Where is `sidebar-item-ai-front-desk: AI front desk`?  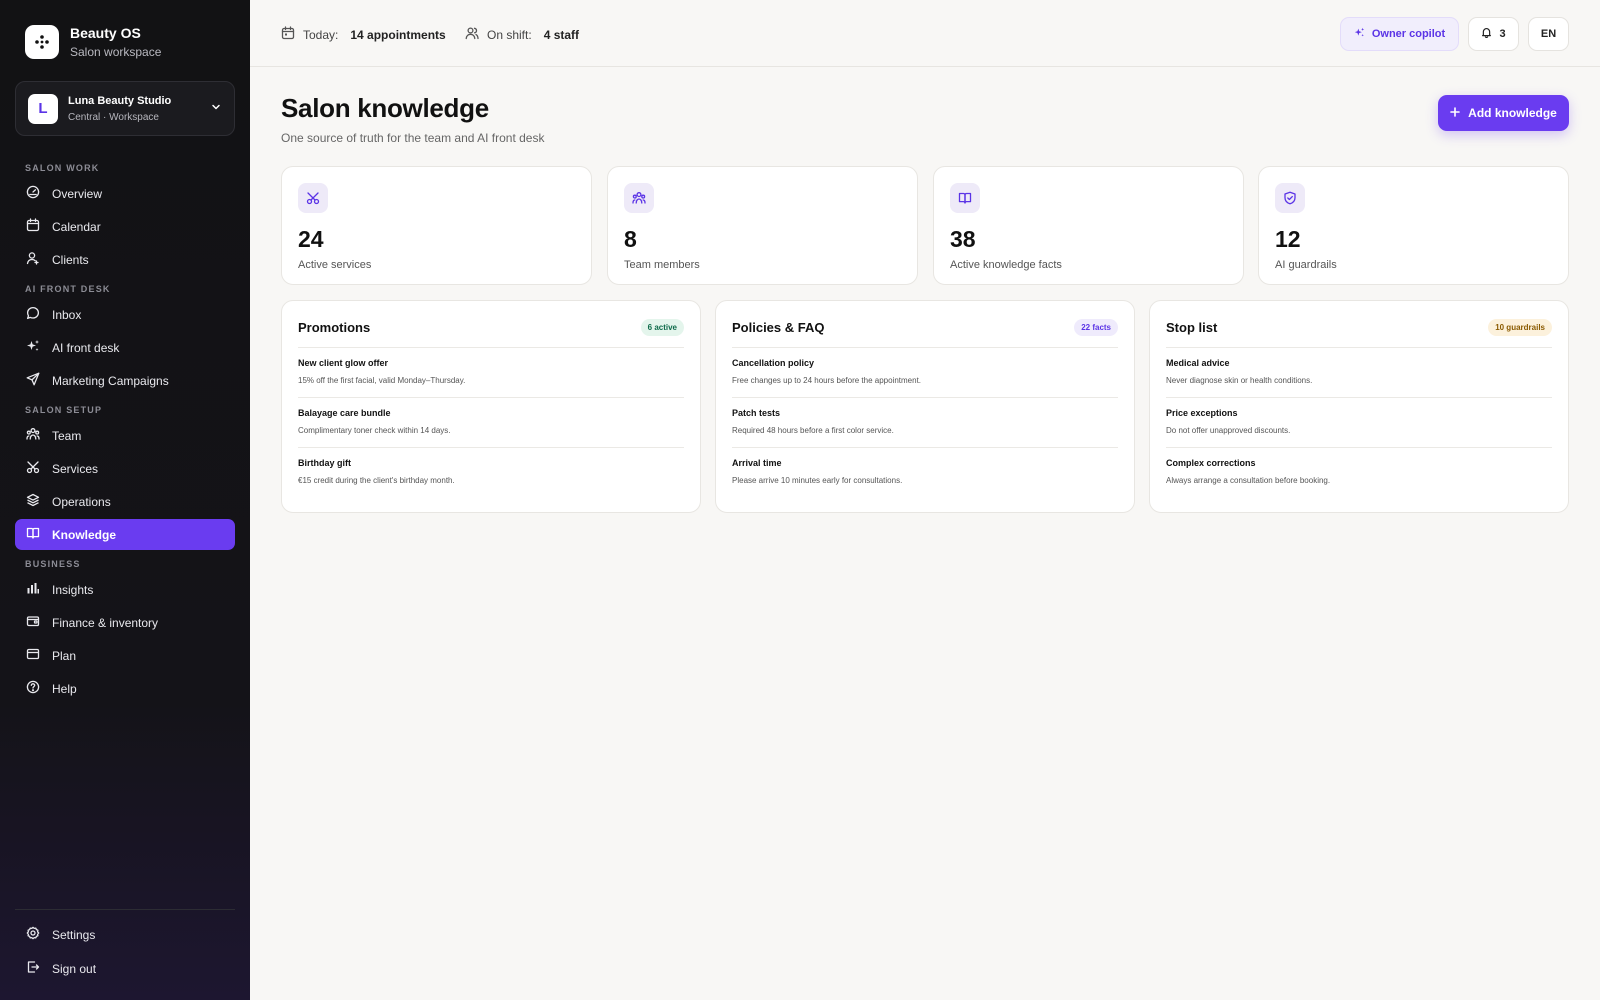
sidebar-item-ai-front-desk: AI front desk is located at coordinates (125, 347).